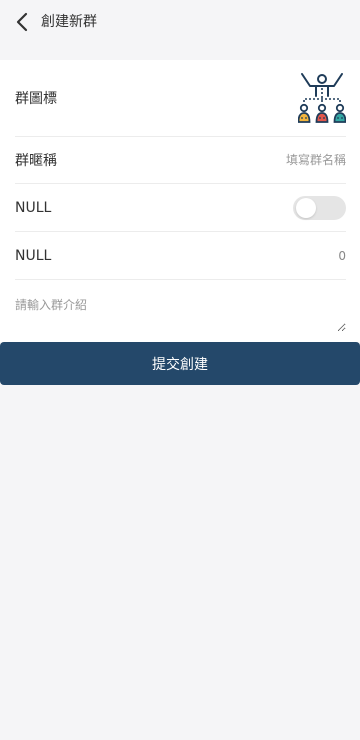  What do you see at coordinates (69, 22) in the screenshot?
I see `page-title: 創建新群` at bounding box center [69, 22].